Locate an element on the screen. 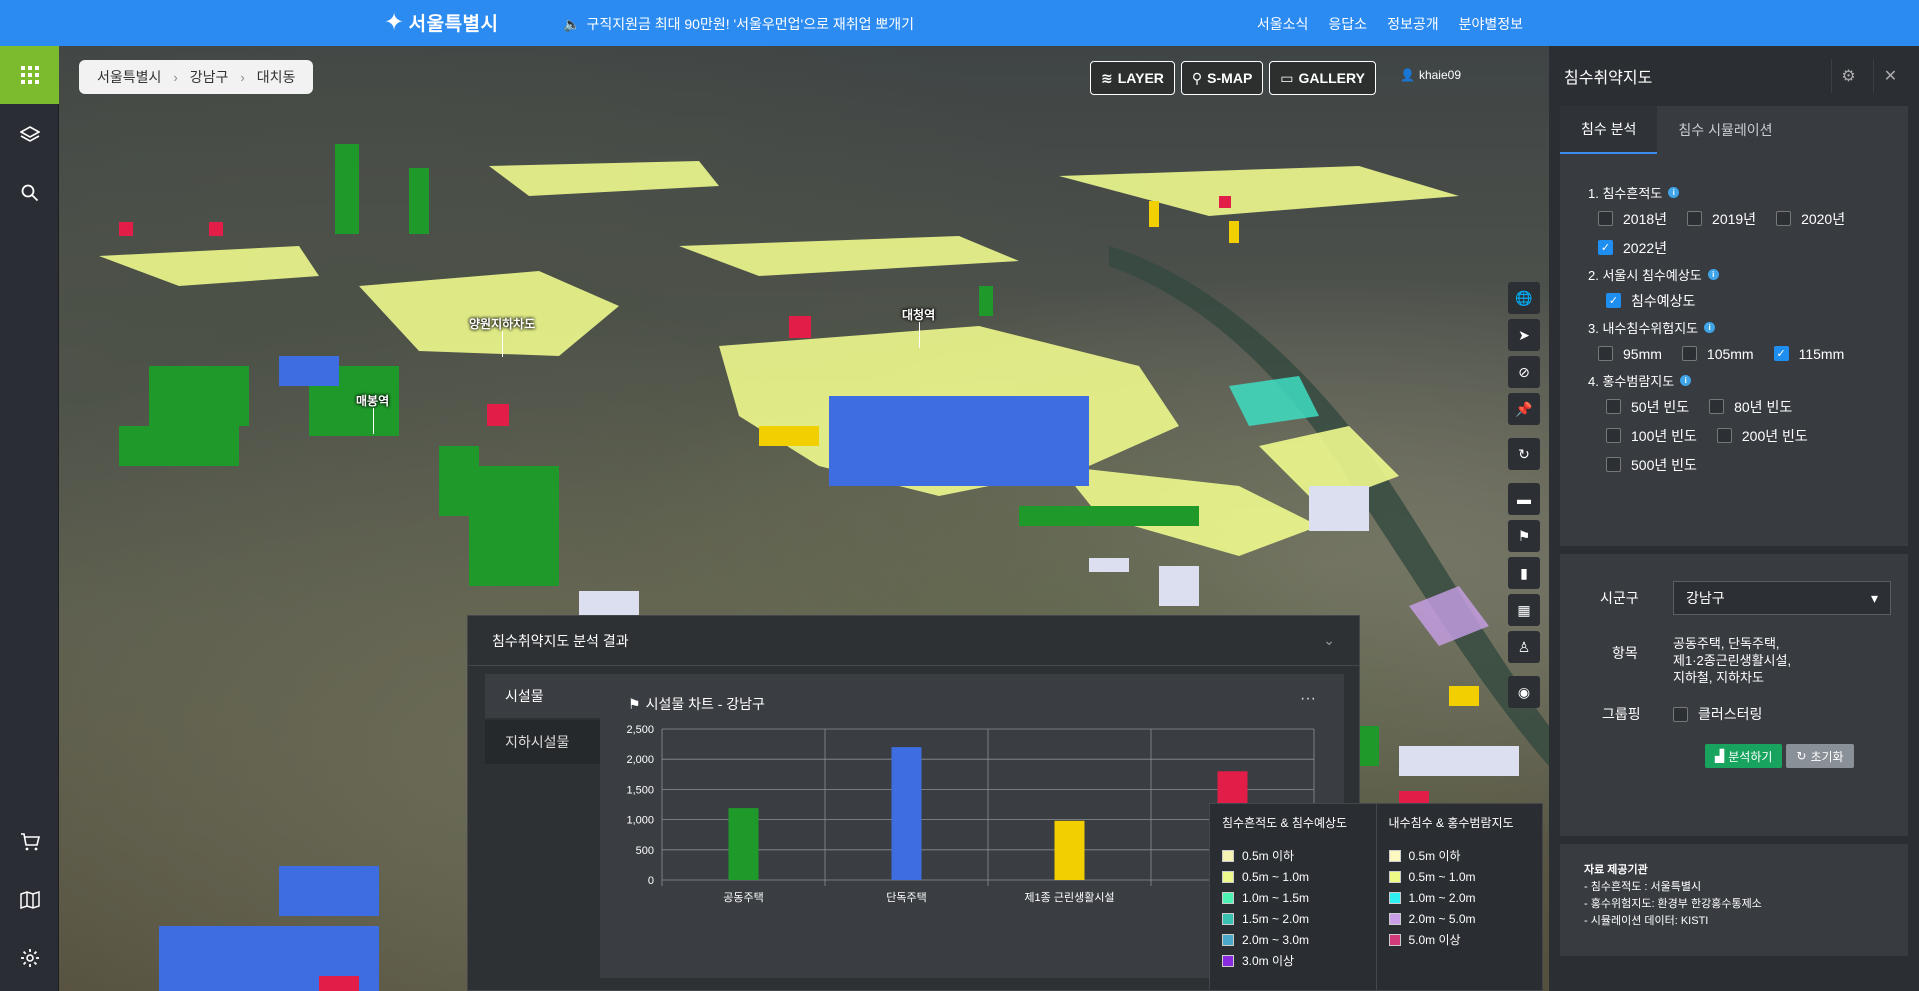 The image size is (1919, 991). results-title: 침수취약지도 분석 결과 is located at coordinates (560, 640).